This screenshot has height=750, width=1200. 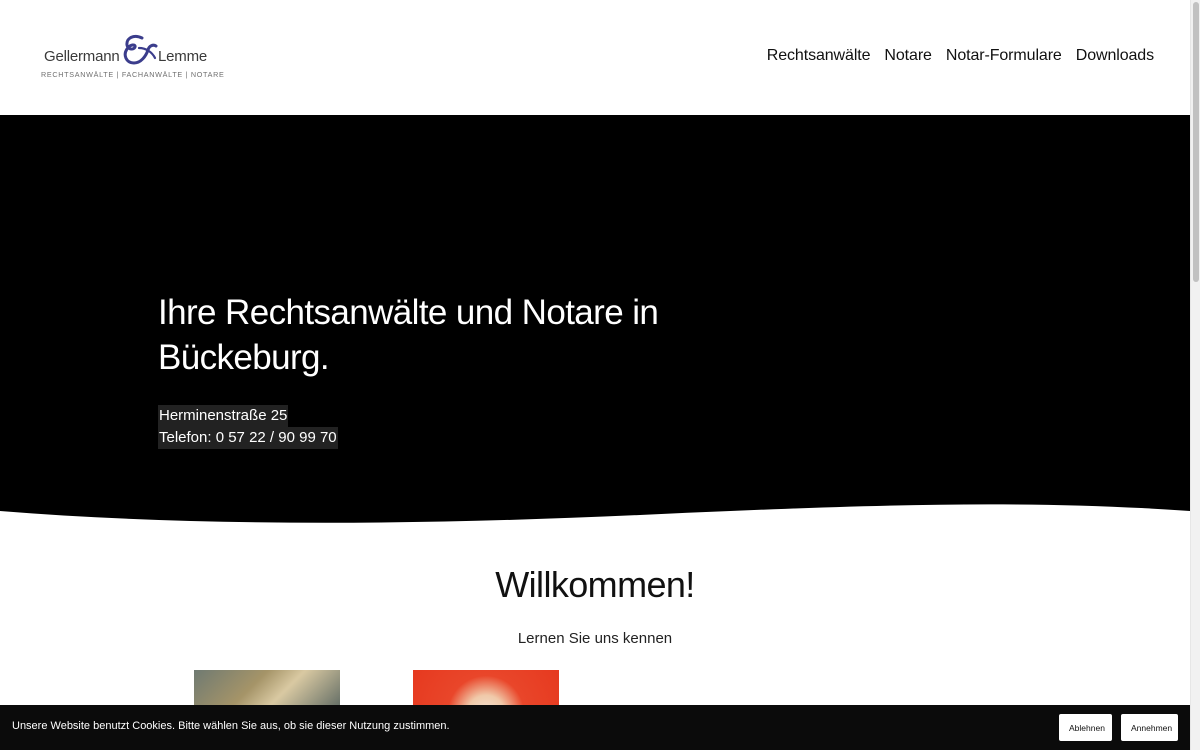 I want to click on hero-street: Herminenstraße 25, so click(x=223, y=416).